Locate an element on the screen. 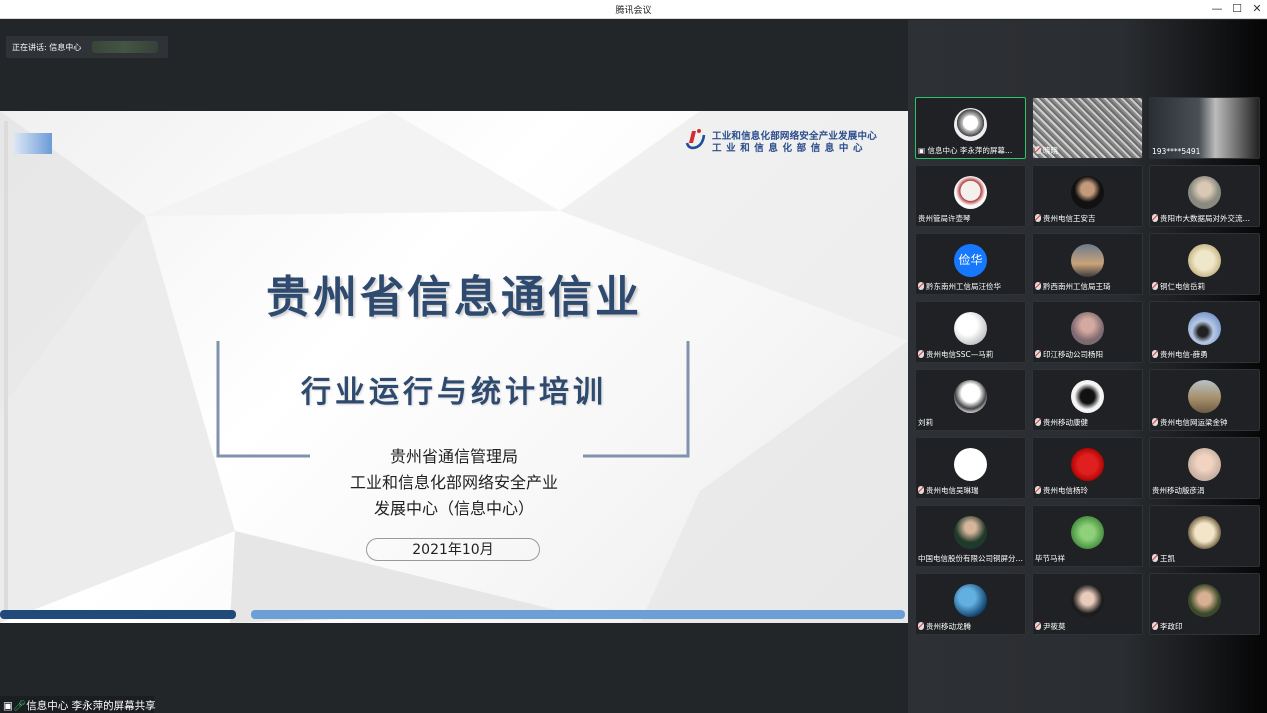  speaking-level-icon is located at coordinates (125, 47).